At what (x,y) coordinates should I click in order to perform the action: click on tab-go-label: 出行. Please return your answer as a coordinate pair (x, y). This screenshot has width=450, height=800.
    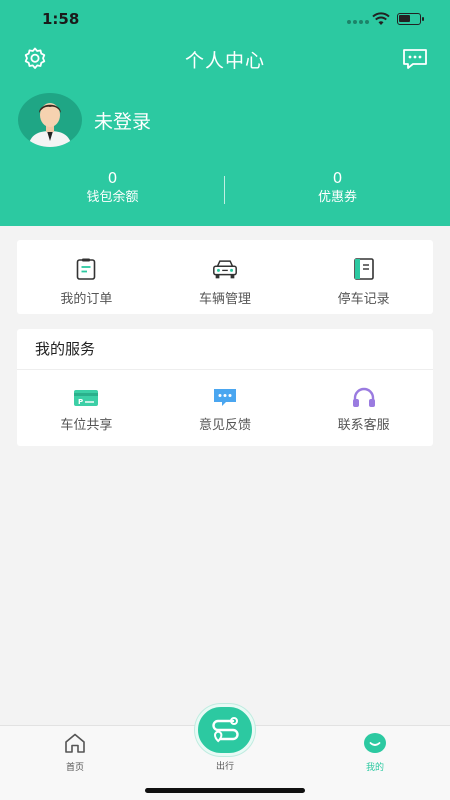
    Looking at the image, I should click on (224, 767).